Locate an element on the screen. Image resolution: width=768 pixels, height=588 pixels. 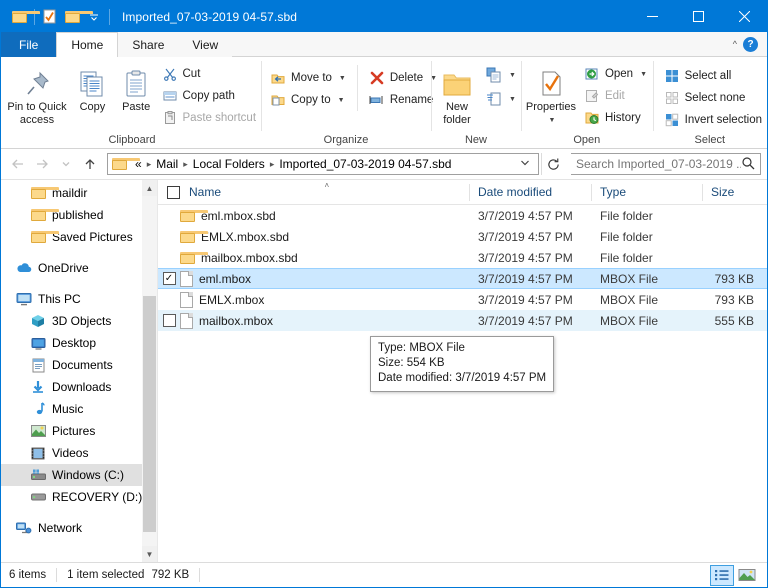
tab-file: File is located at coordinates (29, 44).